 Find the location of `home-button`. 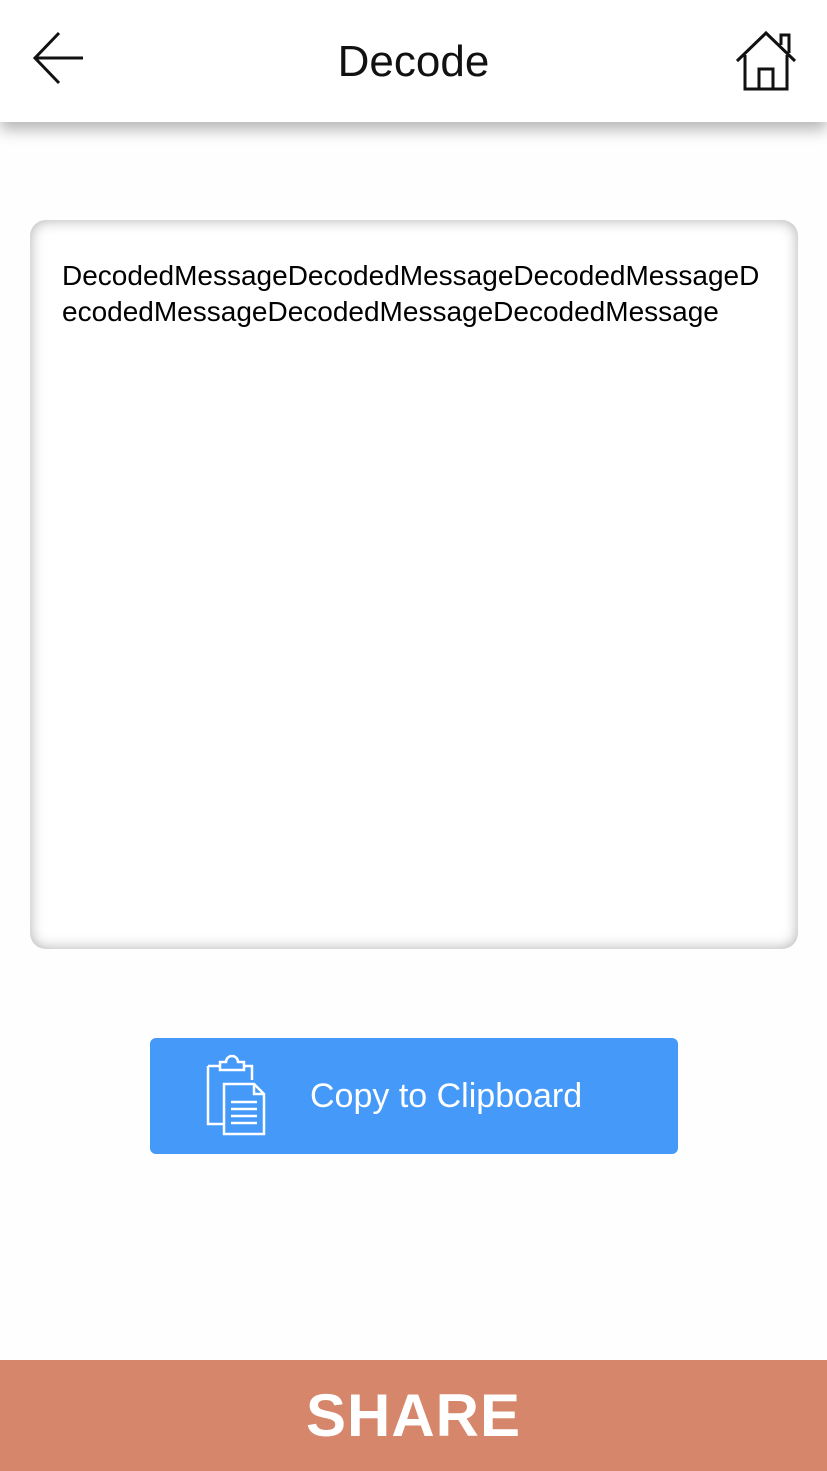

home-button is located at coordinates (766, 60).